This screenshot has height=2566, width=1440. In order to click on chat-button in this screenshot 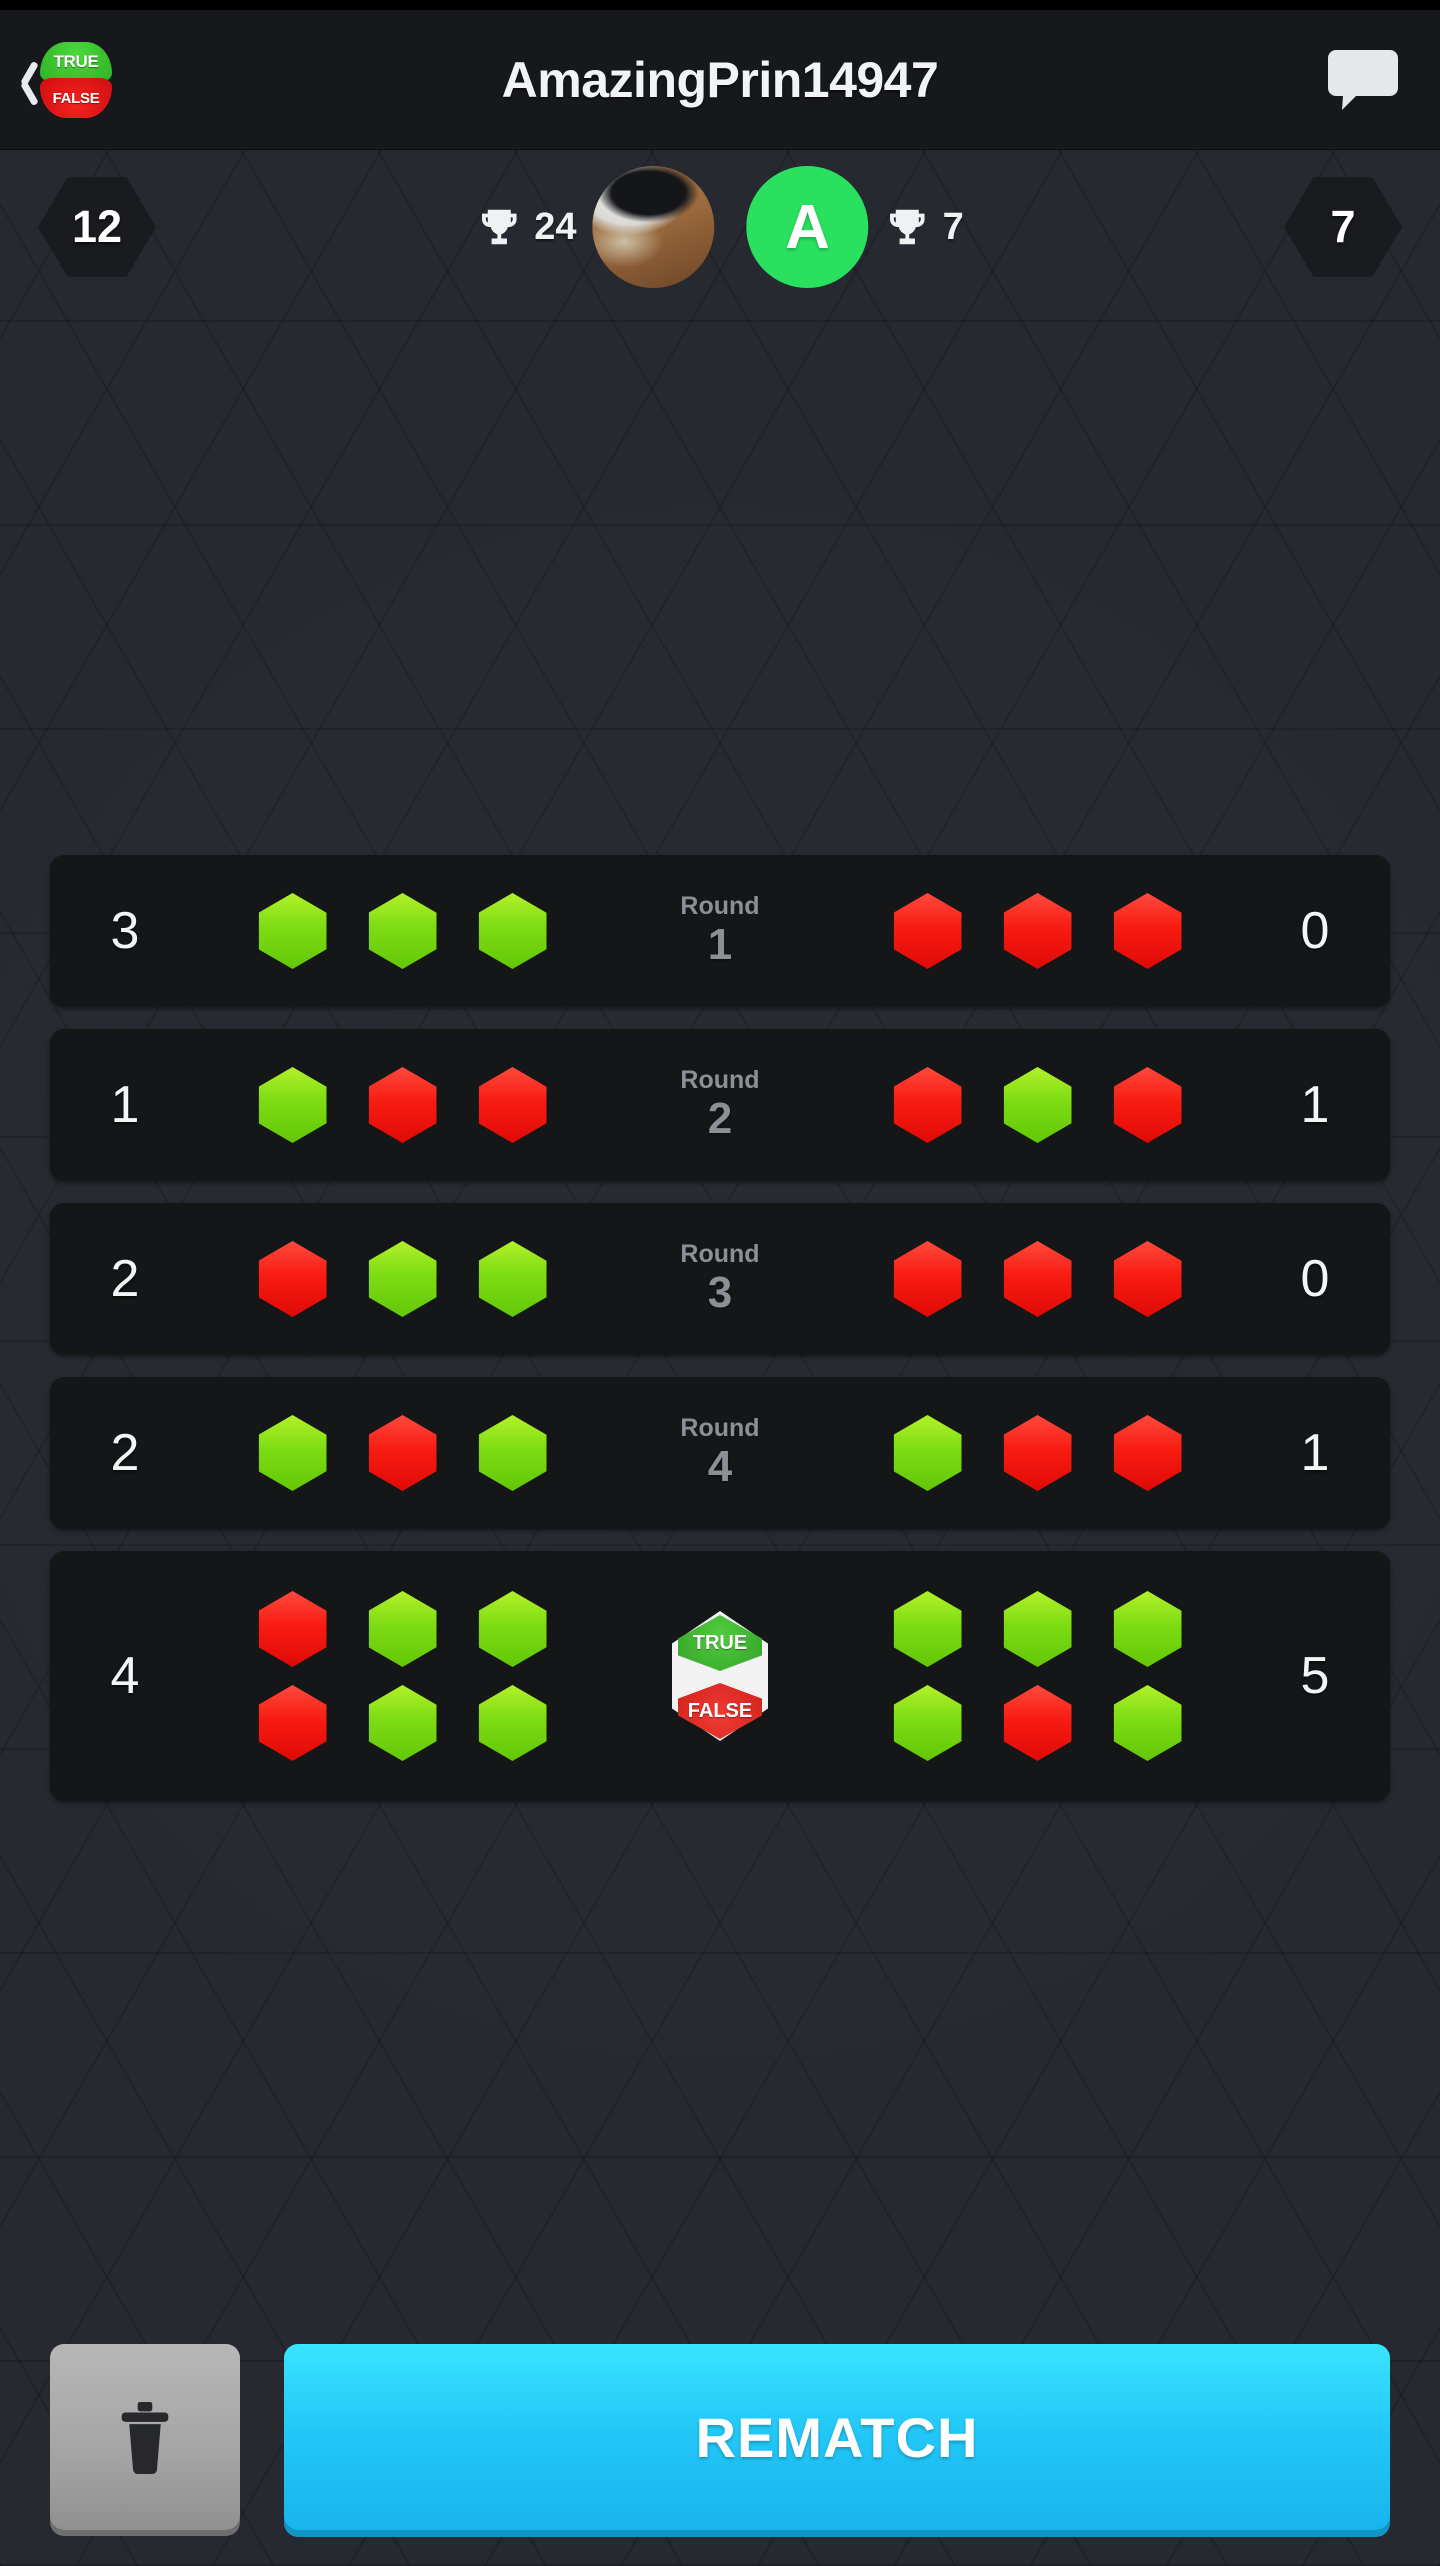, I will do `click(1363, 80)`.